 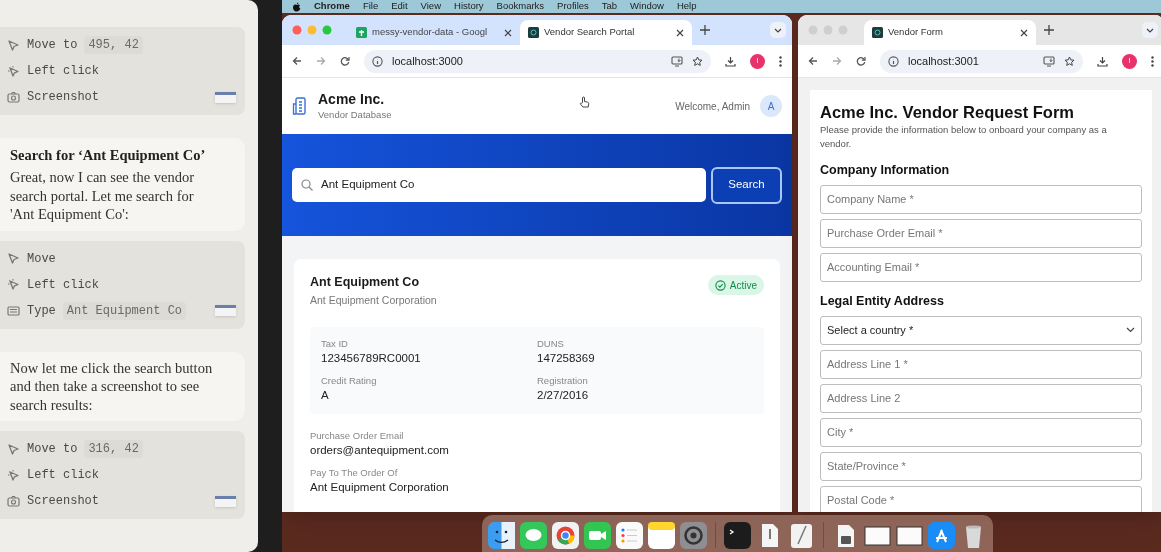 I want to click on input-field: State/Province *, so click(x=981, y=466).